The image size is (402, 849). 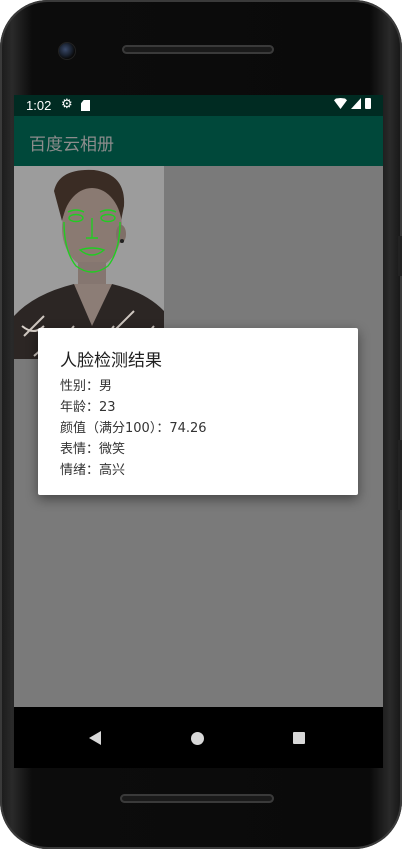 What do you see at coordinates (198, 105) in the screenshot?
I see `status-bar: 1:02 ⚙` at bounding box center [198, 105].